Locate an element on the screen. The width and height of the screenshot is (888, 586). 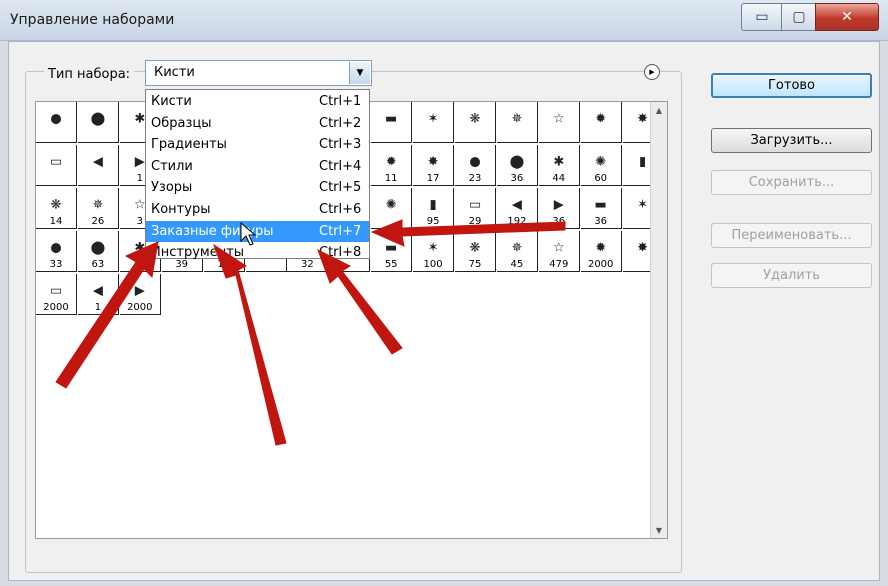
brush-size-label: 29 is located at coordinates (475, 221).